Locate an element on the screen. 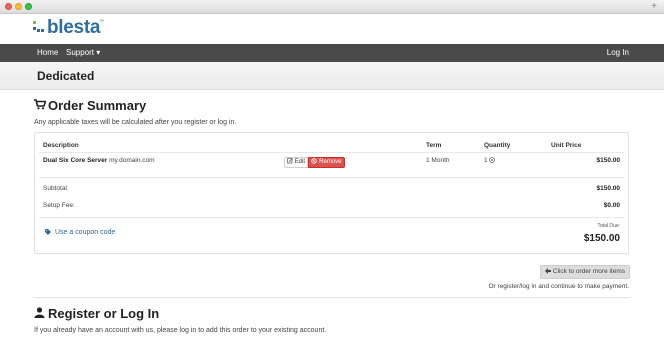 Image resolution: width=664 pixels, height=340 pixels. order-summary-title: Order Summary is located at coordinates (97, 105).